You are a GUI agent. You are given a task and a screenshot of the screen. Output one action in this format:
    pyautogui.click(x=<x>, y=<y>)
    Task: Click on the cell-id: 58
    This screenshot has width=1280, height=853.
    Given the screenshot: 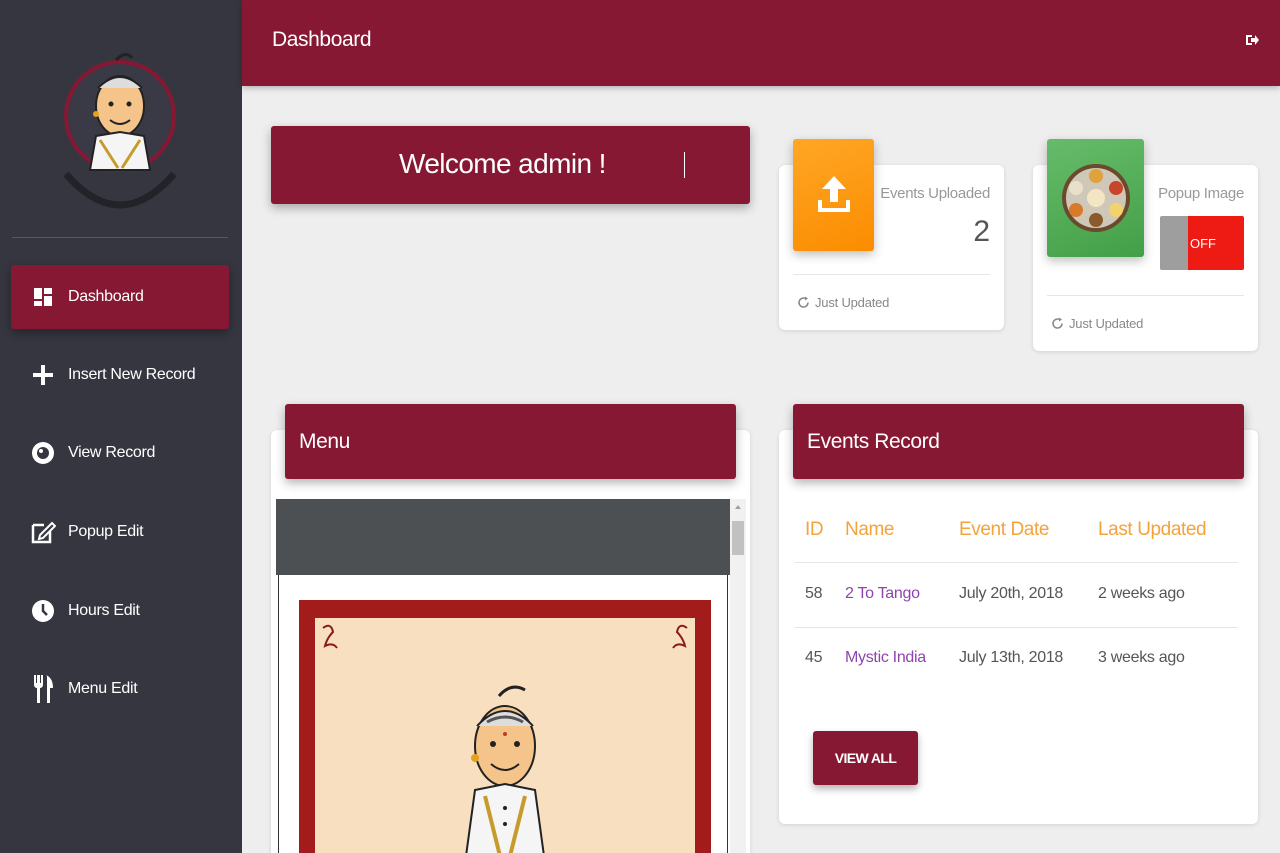 What is the action you would take?
    pyautogui.click(x=814, y=593)
    